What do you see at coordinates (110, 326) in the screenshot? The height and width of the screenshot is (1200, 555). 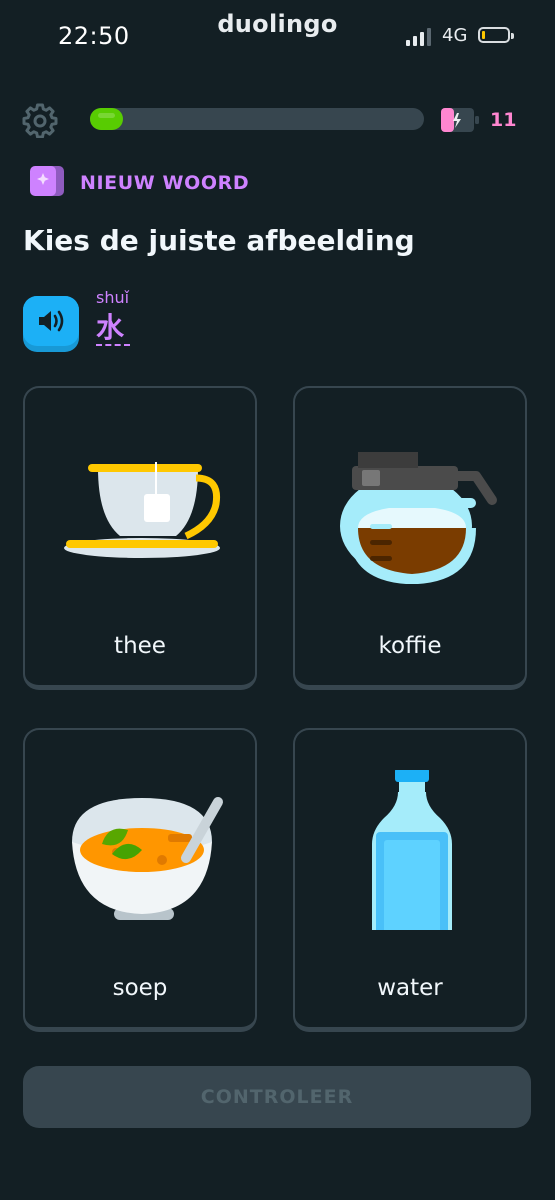 I see `word-hanzi: 水` at bounding box center [110, 326].